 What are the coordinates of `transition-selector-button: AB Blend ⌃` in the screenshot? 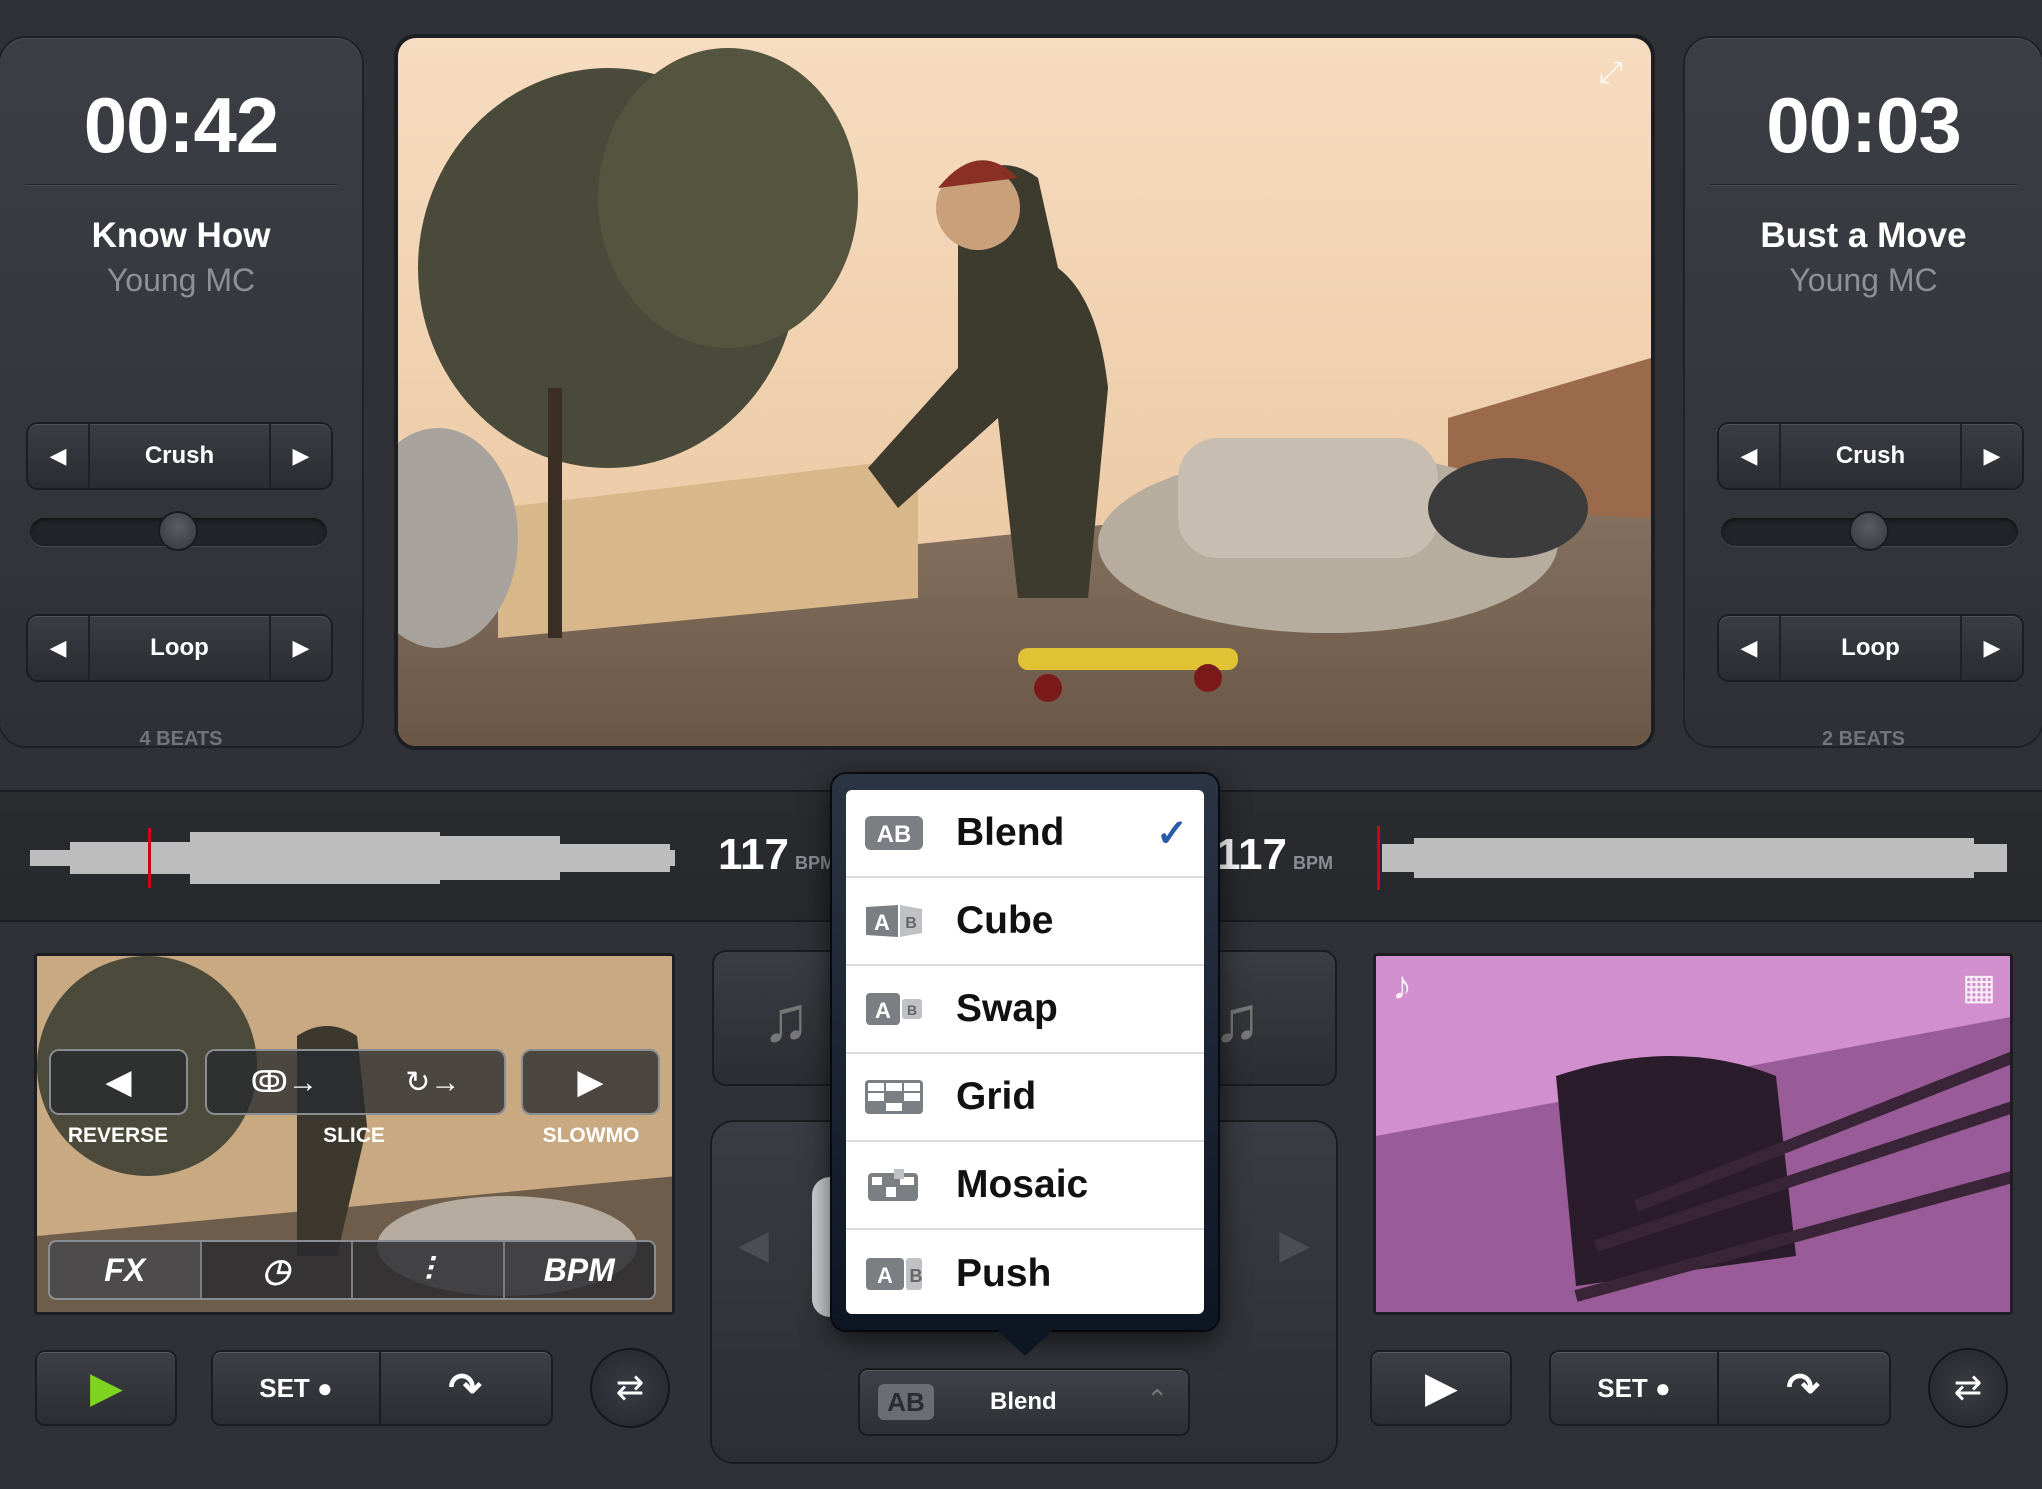 It's located at (1024, 1402).